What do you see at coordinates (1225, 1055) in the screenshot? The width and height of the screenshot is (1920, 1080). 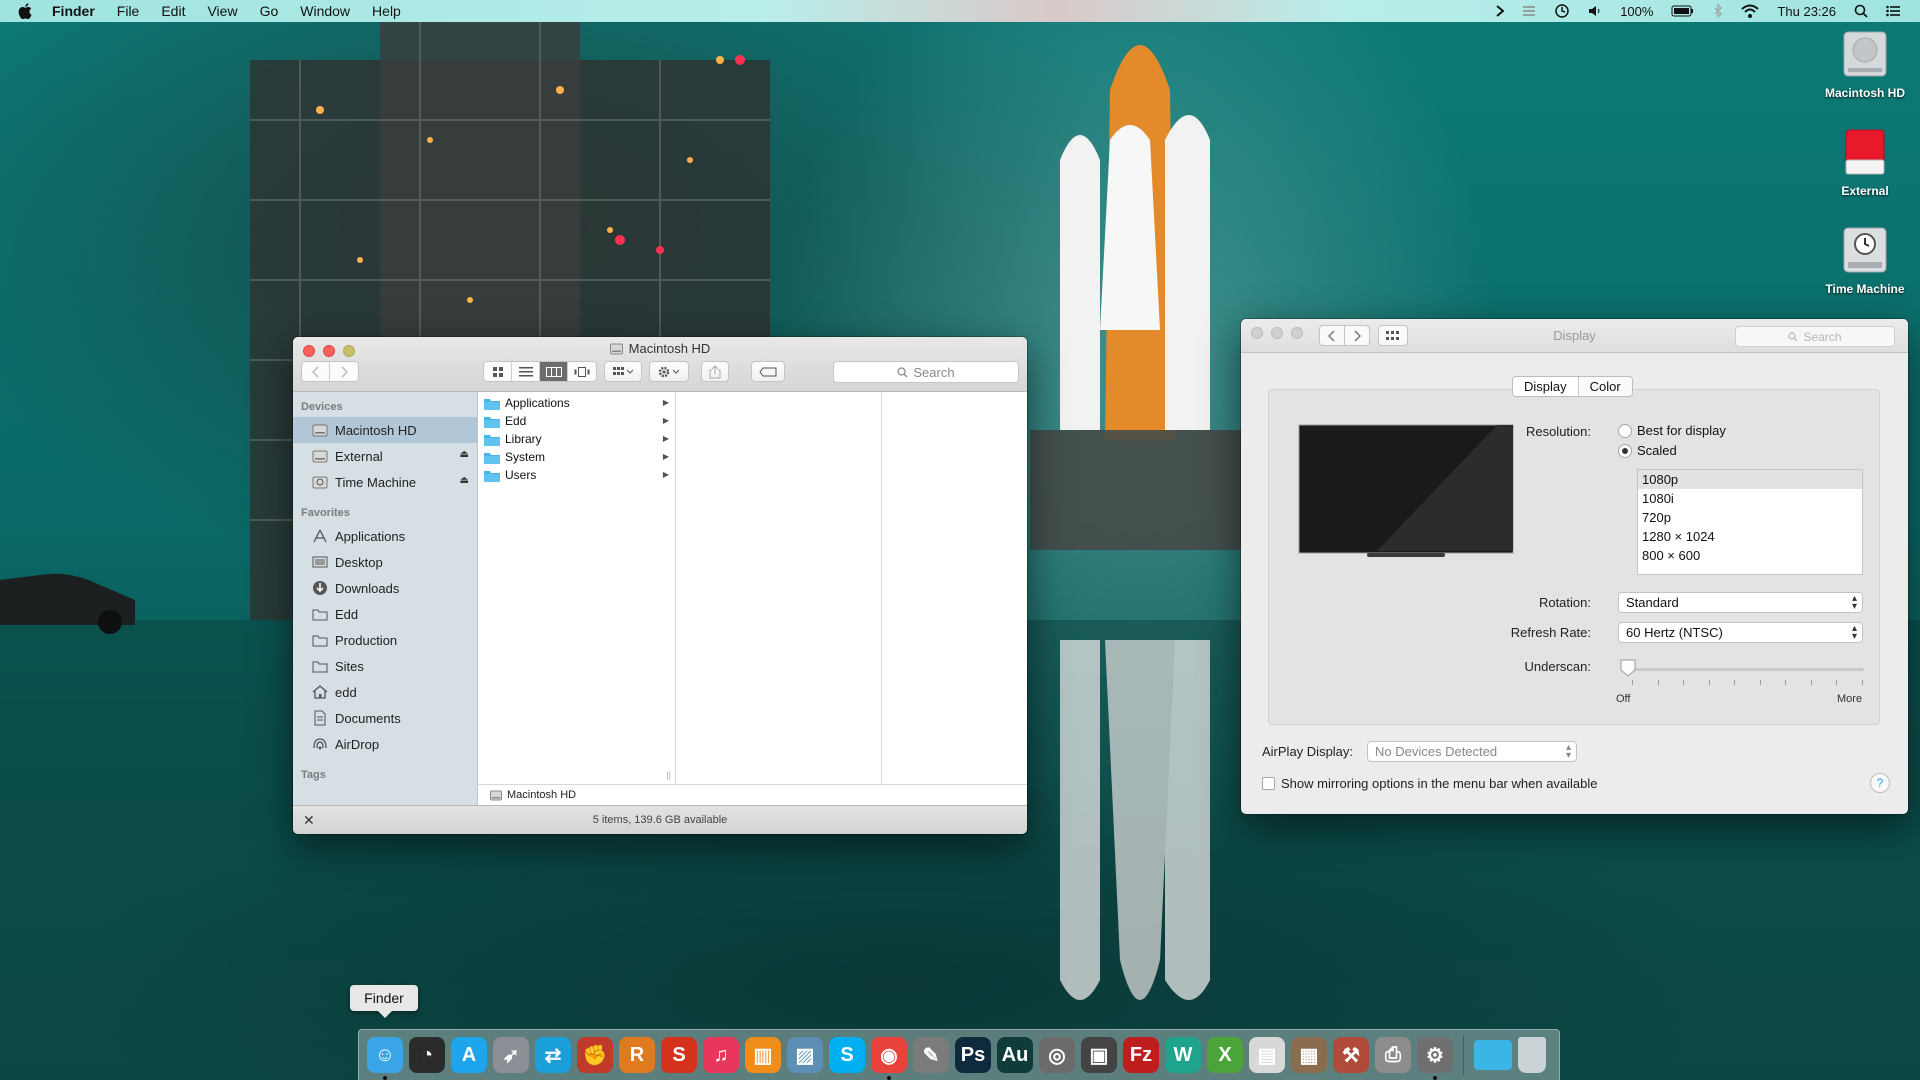 I see `x-app-icon: X` at bounding box center [1225, 1055].